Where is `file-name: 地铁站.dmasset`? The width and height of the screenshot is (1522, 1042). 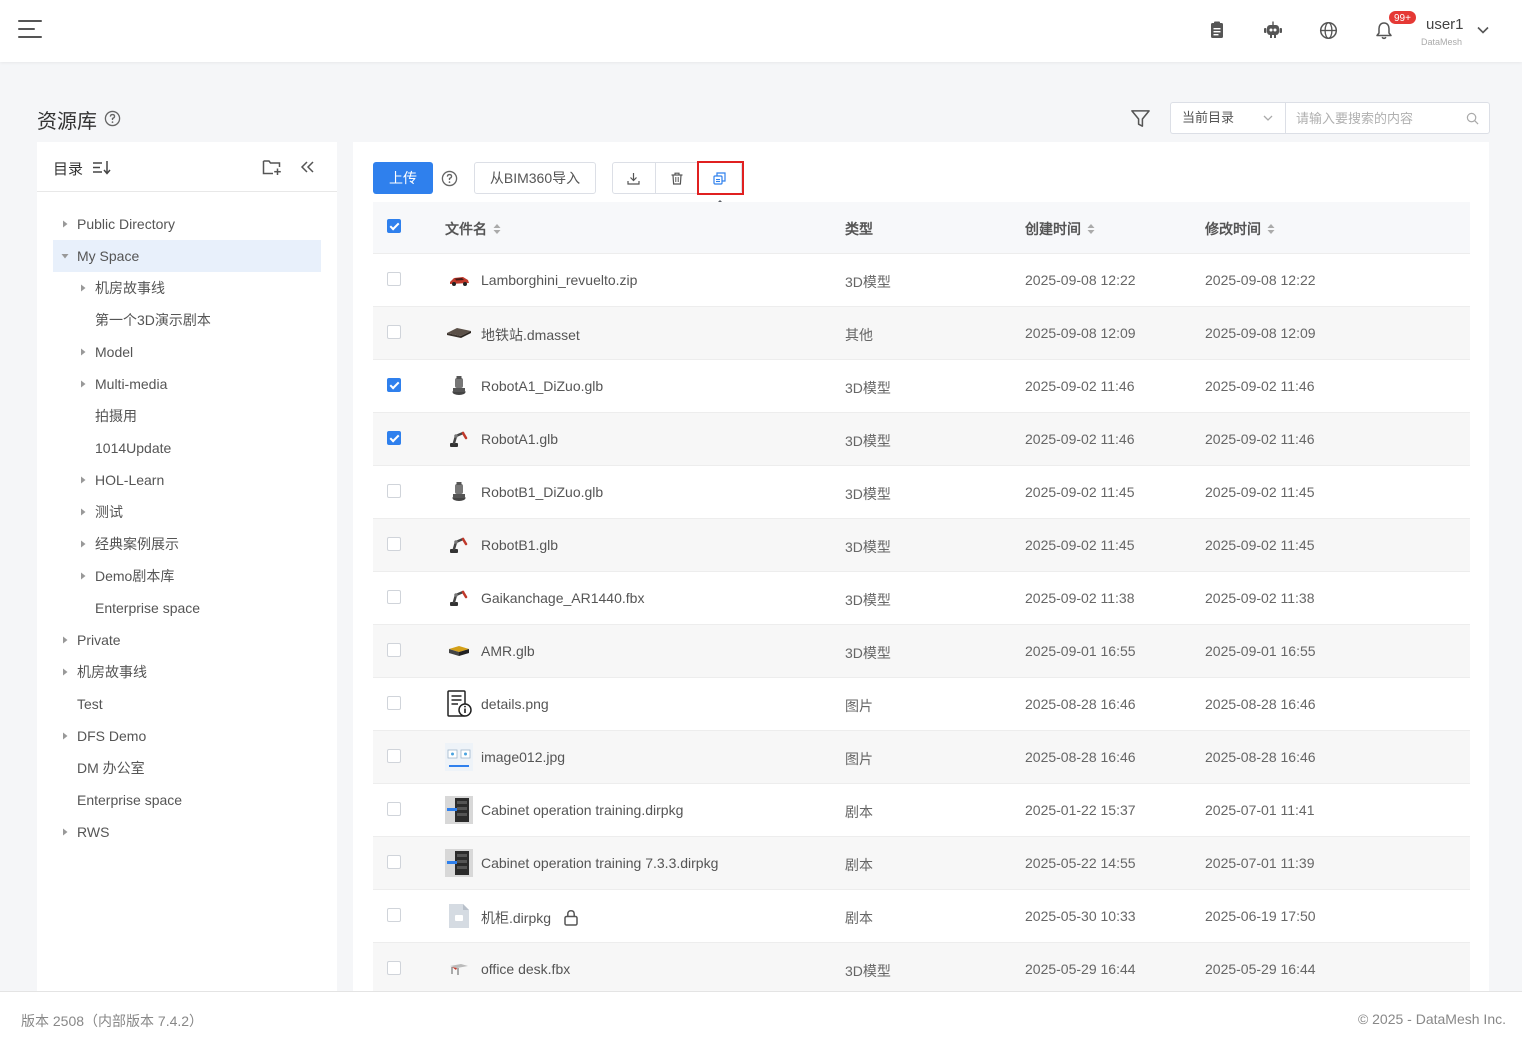
file-name: 地铁站.dmasset is located at coordinates (530, 335).